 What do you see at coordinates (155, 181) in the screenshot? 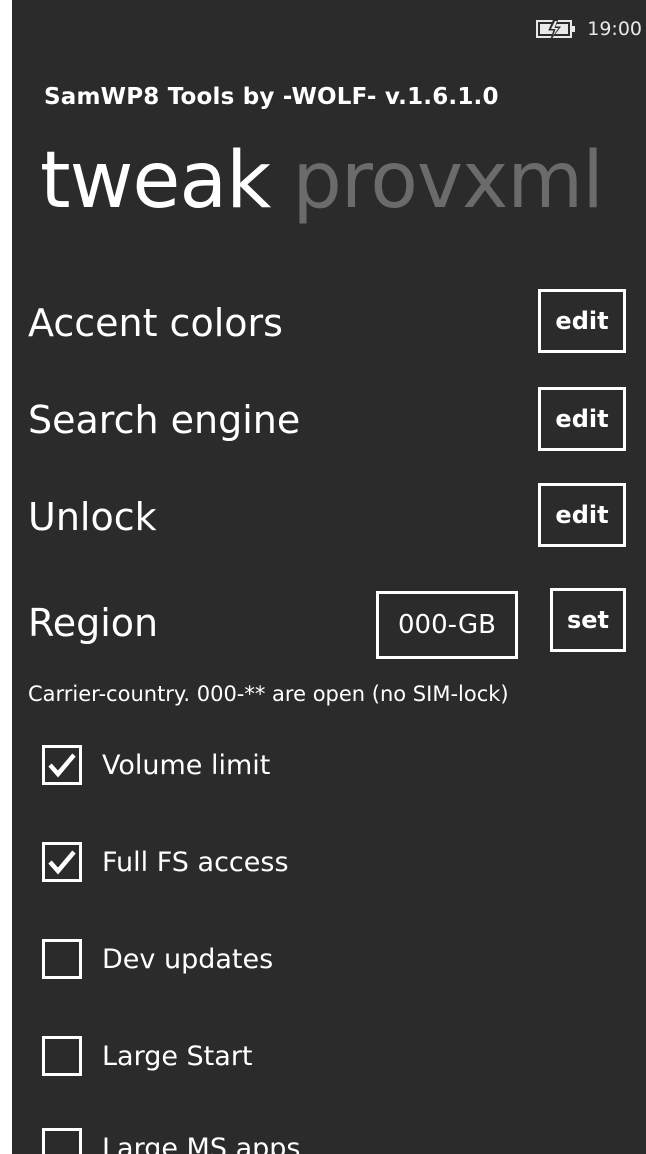
I see `pivot-tab-tweak: tweak` at bounding box center [155, 181].